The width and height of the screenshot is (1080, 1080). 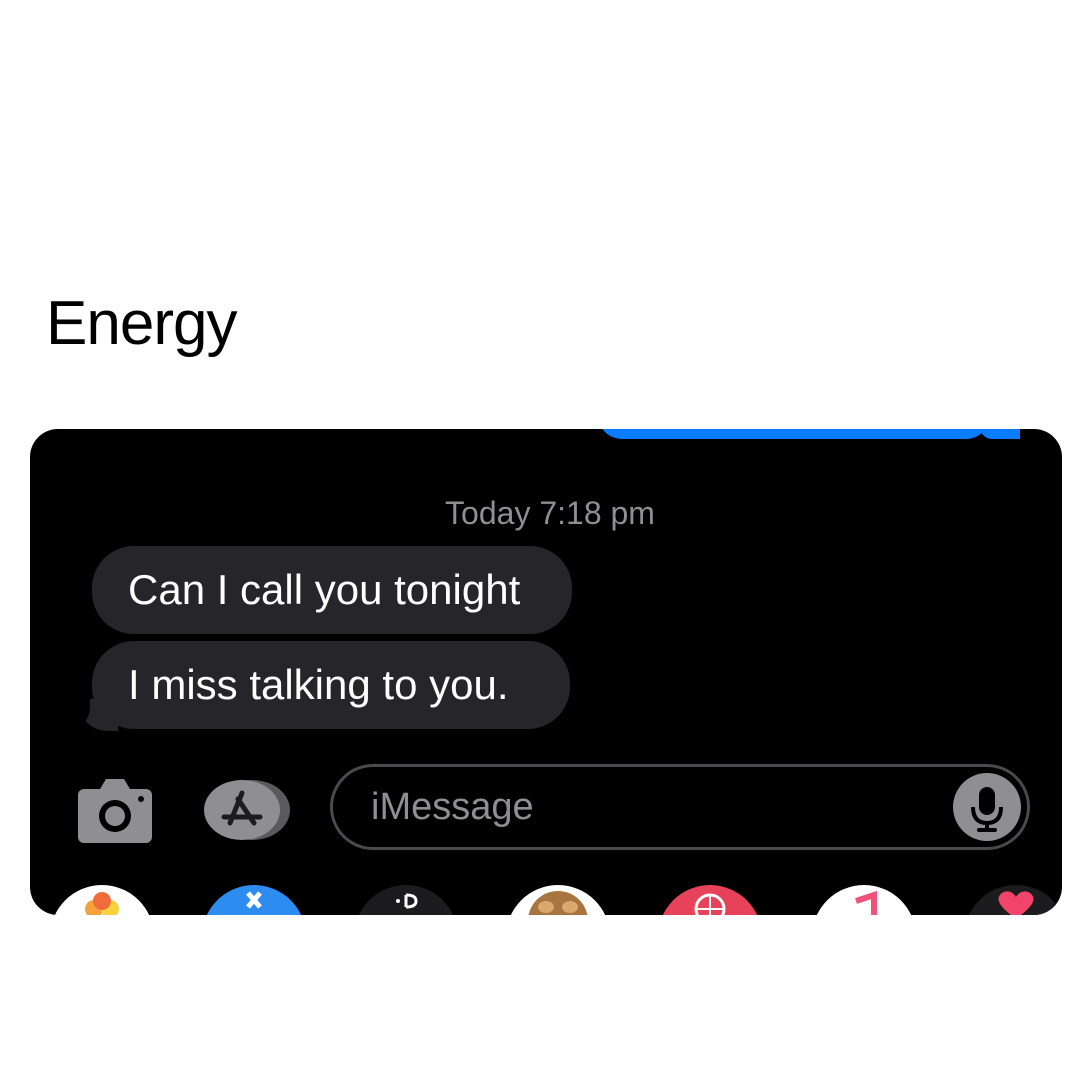 I want to click on music-app-icon, so click(x=864, y=900).